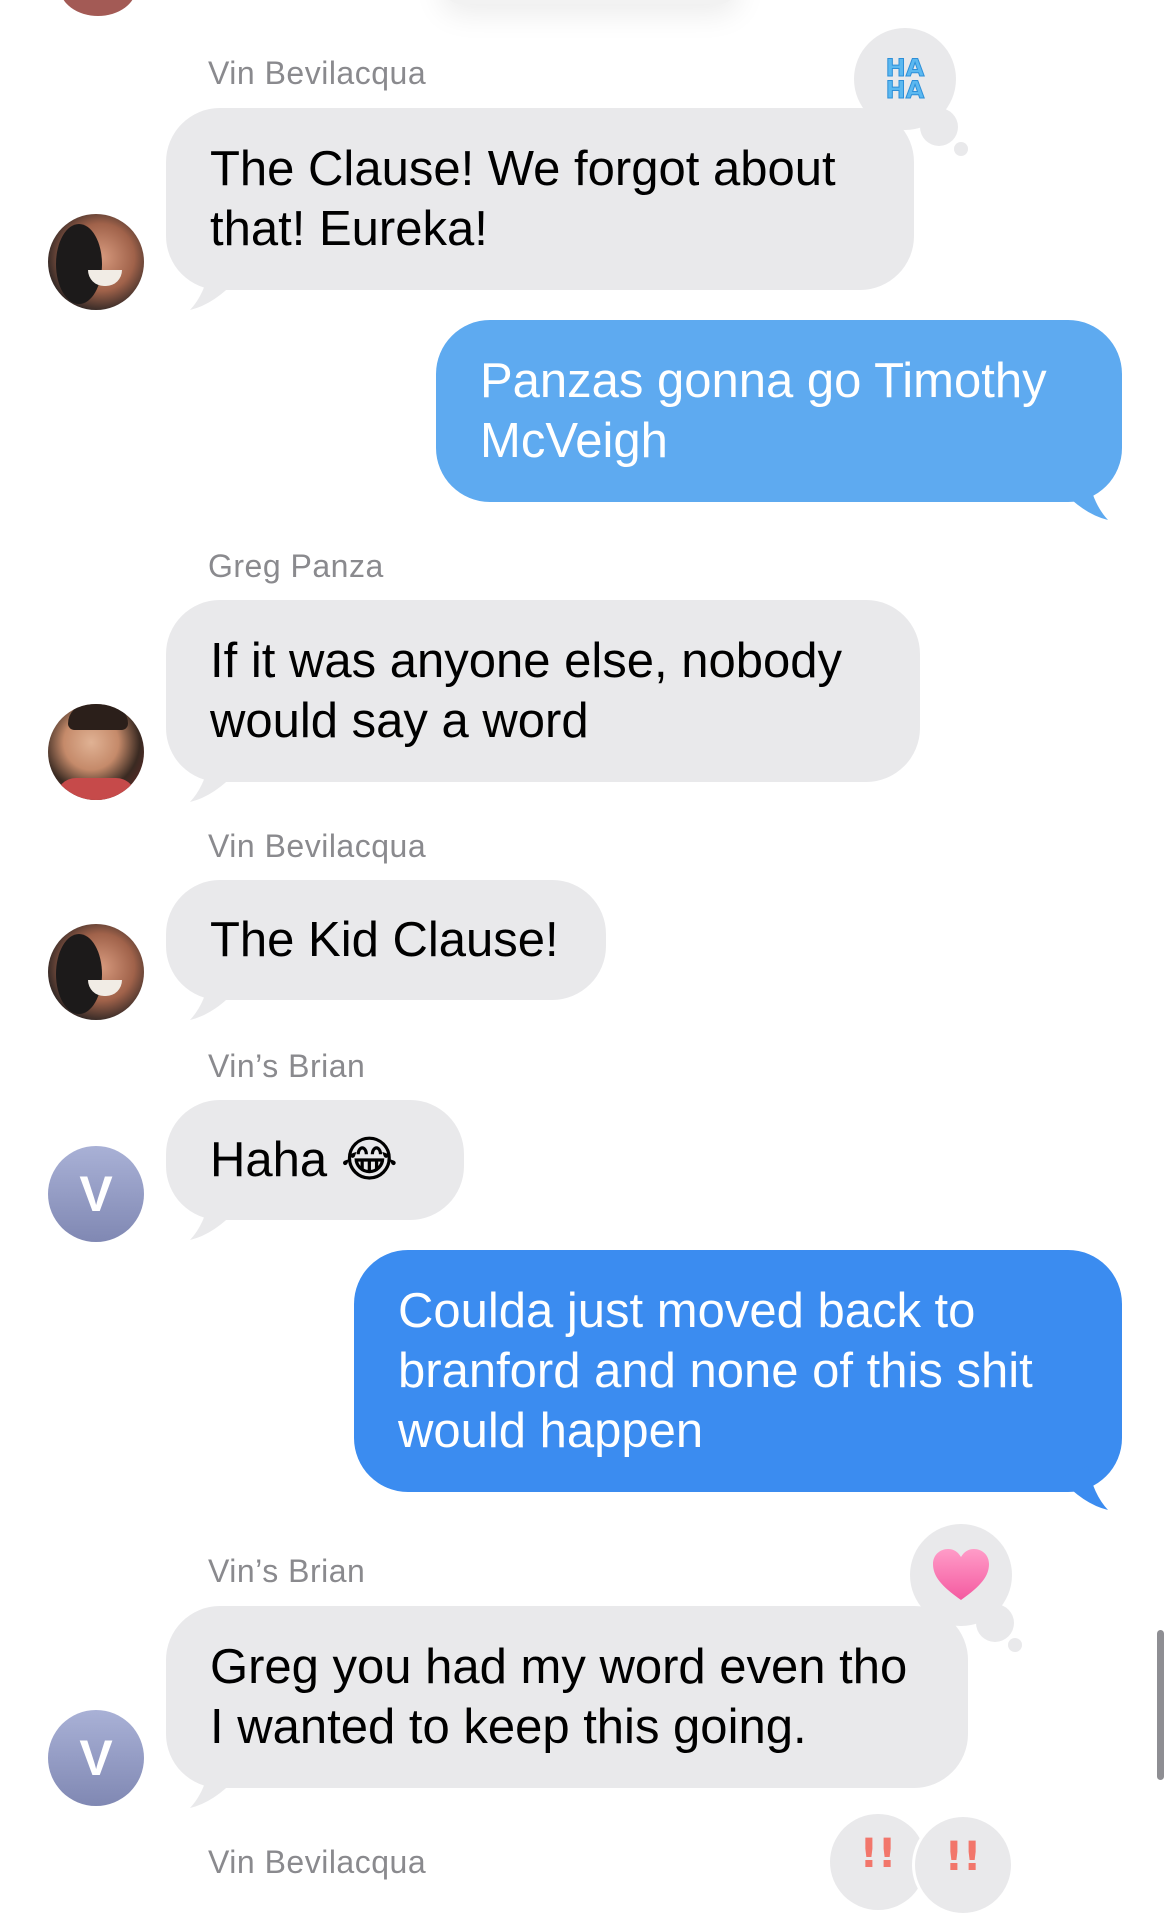 The height and width of the screenshot is (1916, 1170). I want to click on heart-icon, so click(961, 1574).